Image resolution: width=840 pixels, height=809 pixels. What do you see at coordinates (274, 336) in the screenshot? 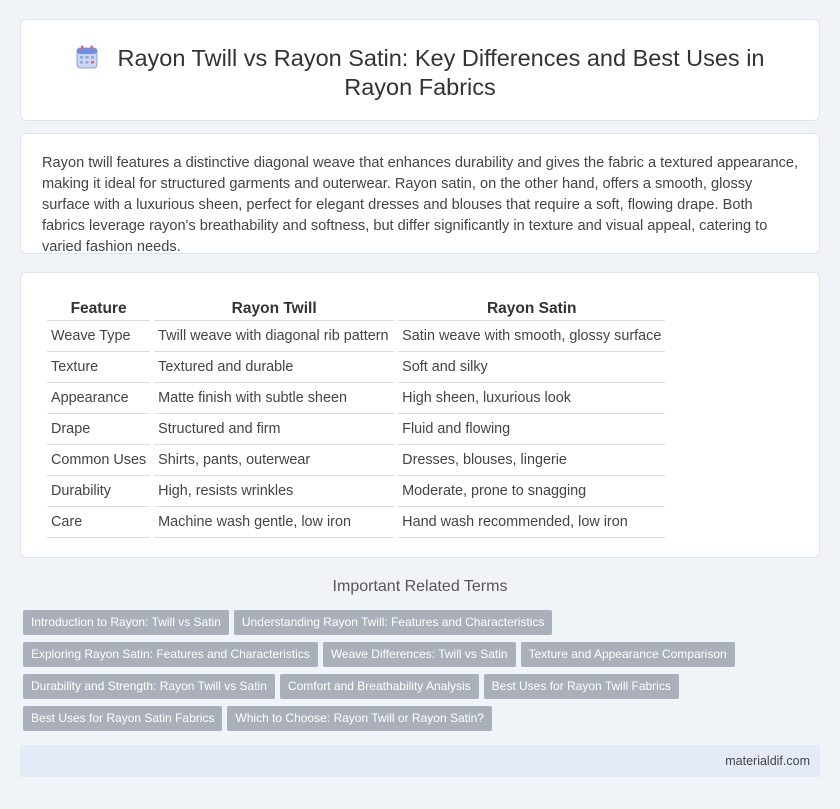
I see `row-twill: Twill weave with diagonal rib pattern` at bounding box center [274, 336].